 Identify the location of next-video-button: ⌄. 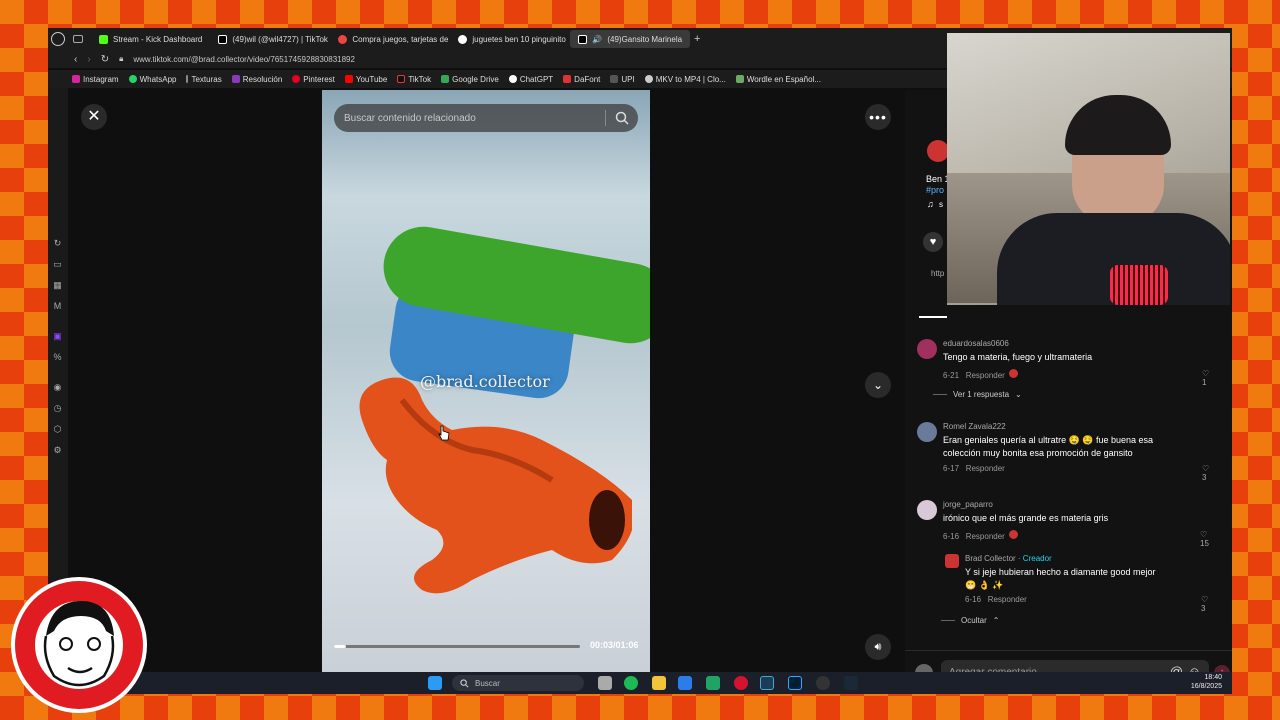
(878, 385).